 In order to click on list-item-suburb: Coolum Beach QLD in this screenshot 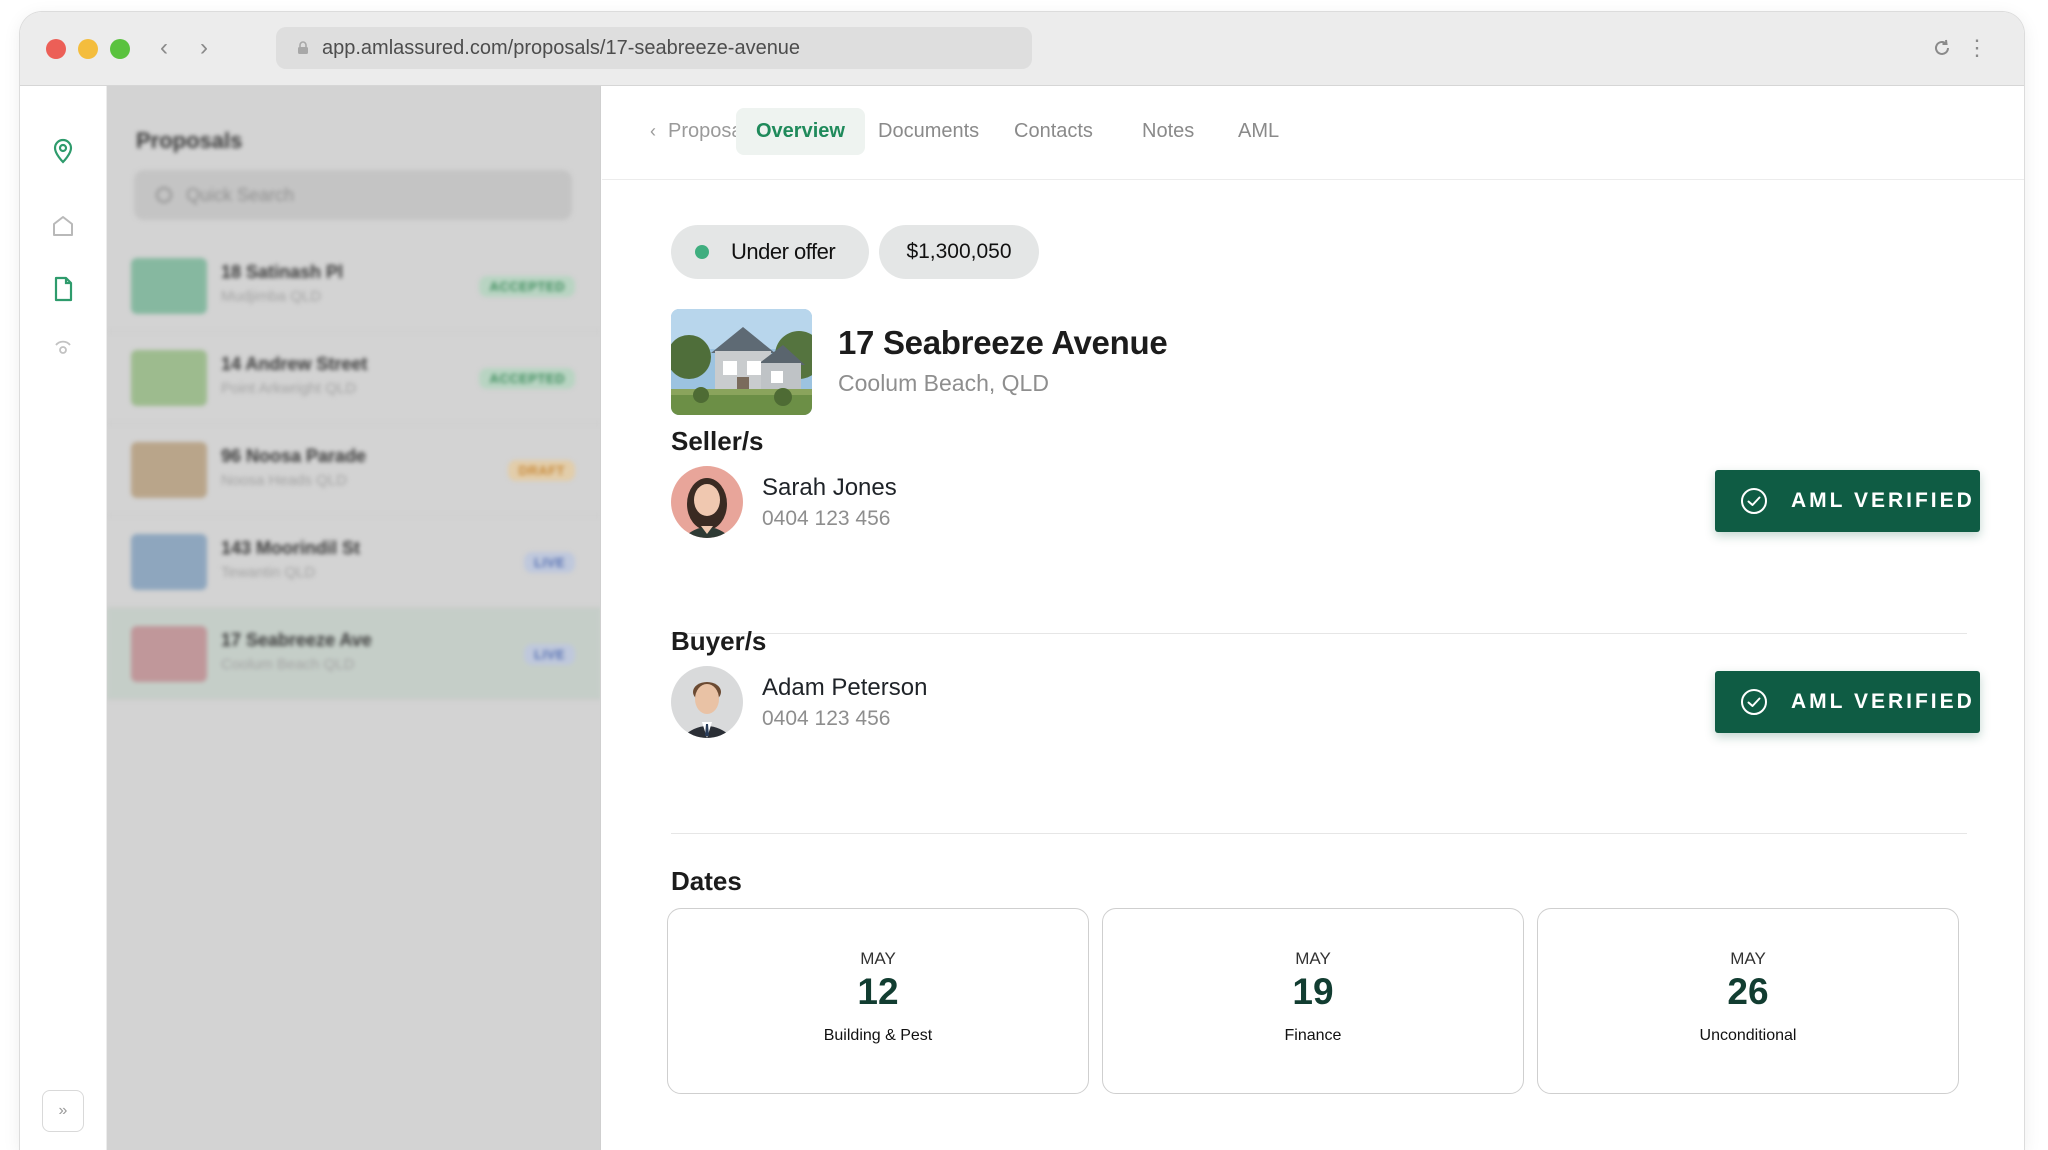, I will do `click(288, 664)`.